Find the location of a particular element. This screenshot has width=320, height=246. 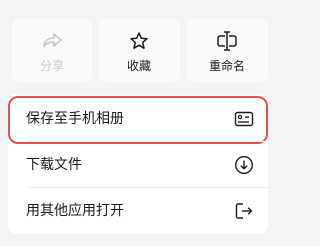

star-icon is located at coordinates (139, 41).